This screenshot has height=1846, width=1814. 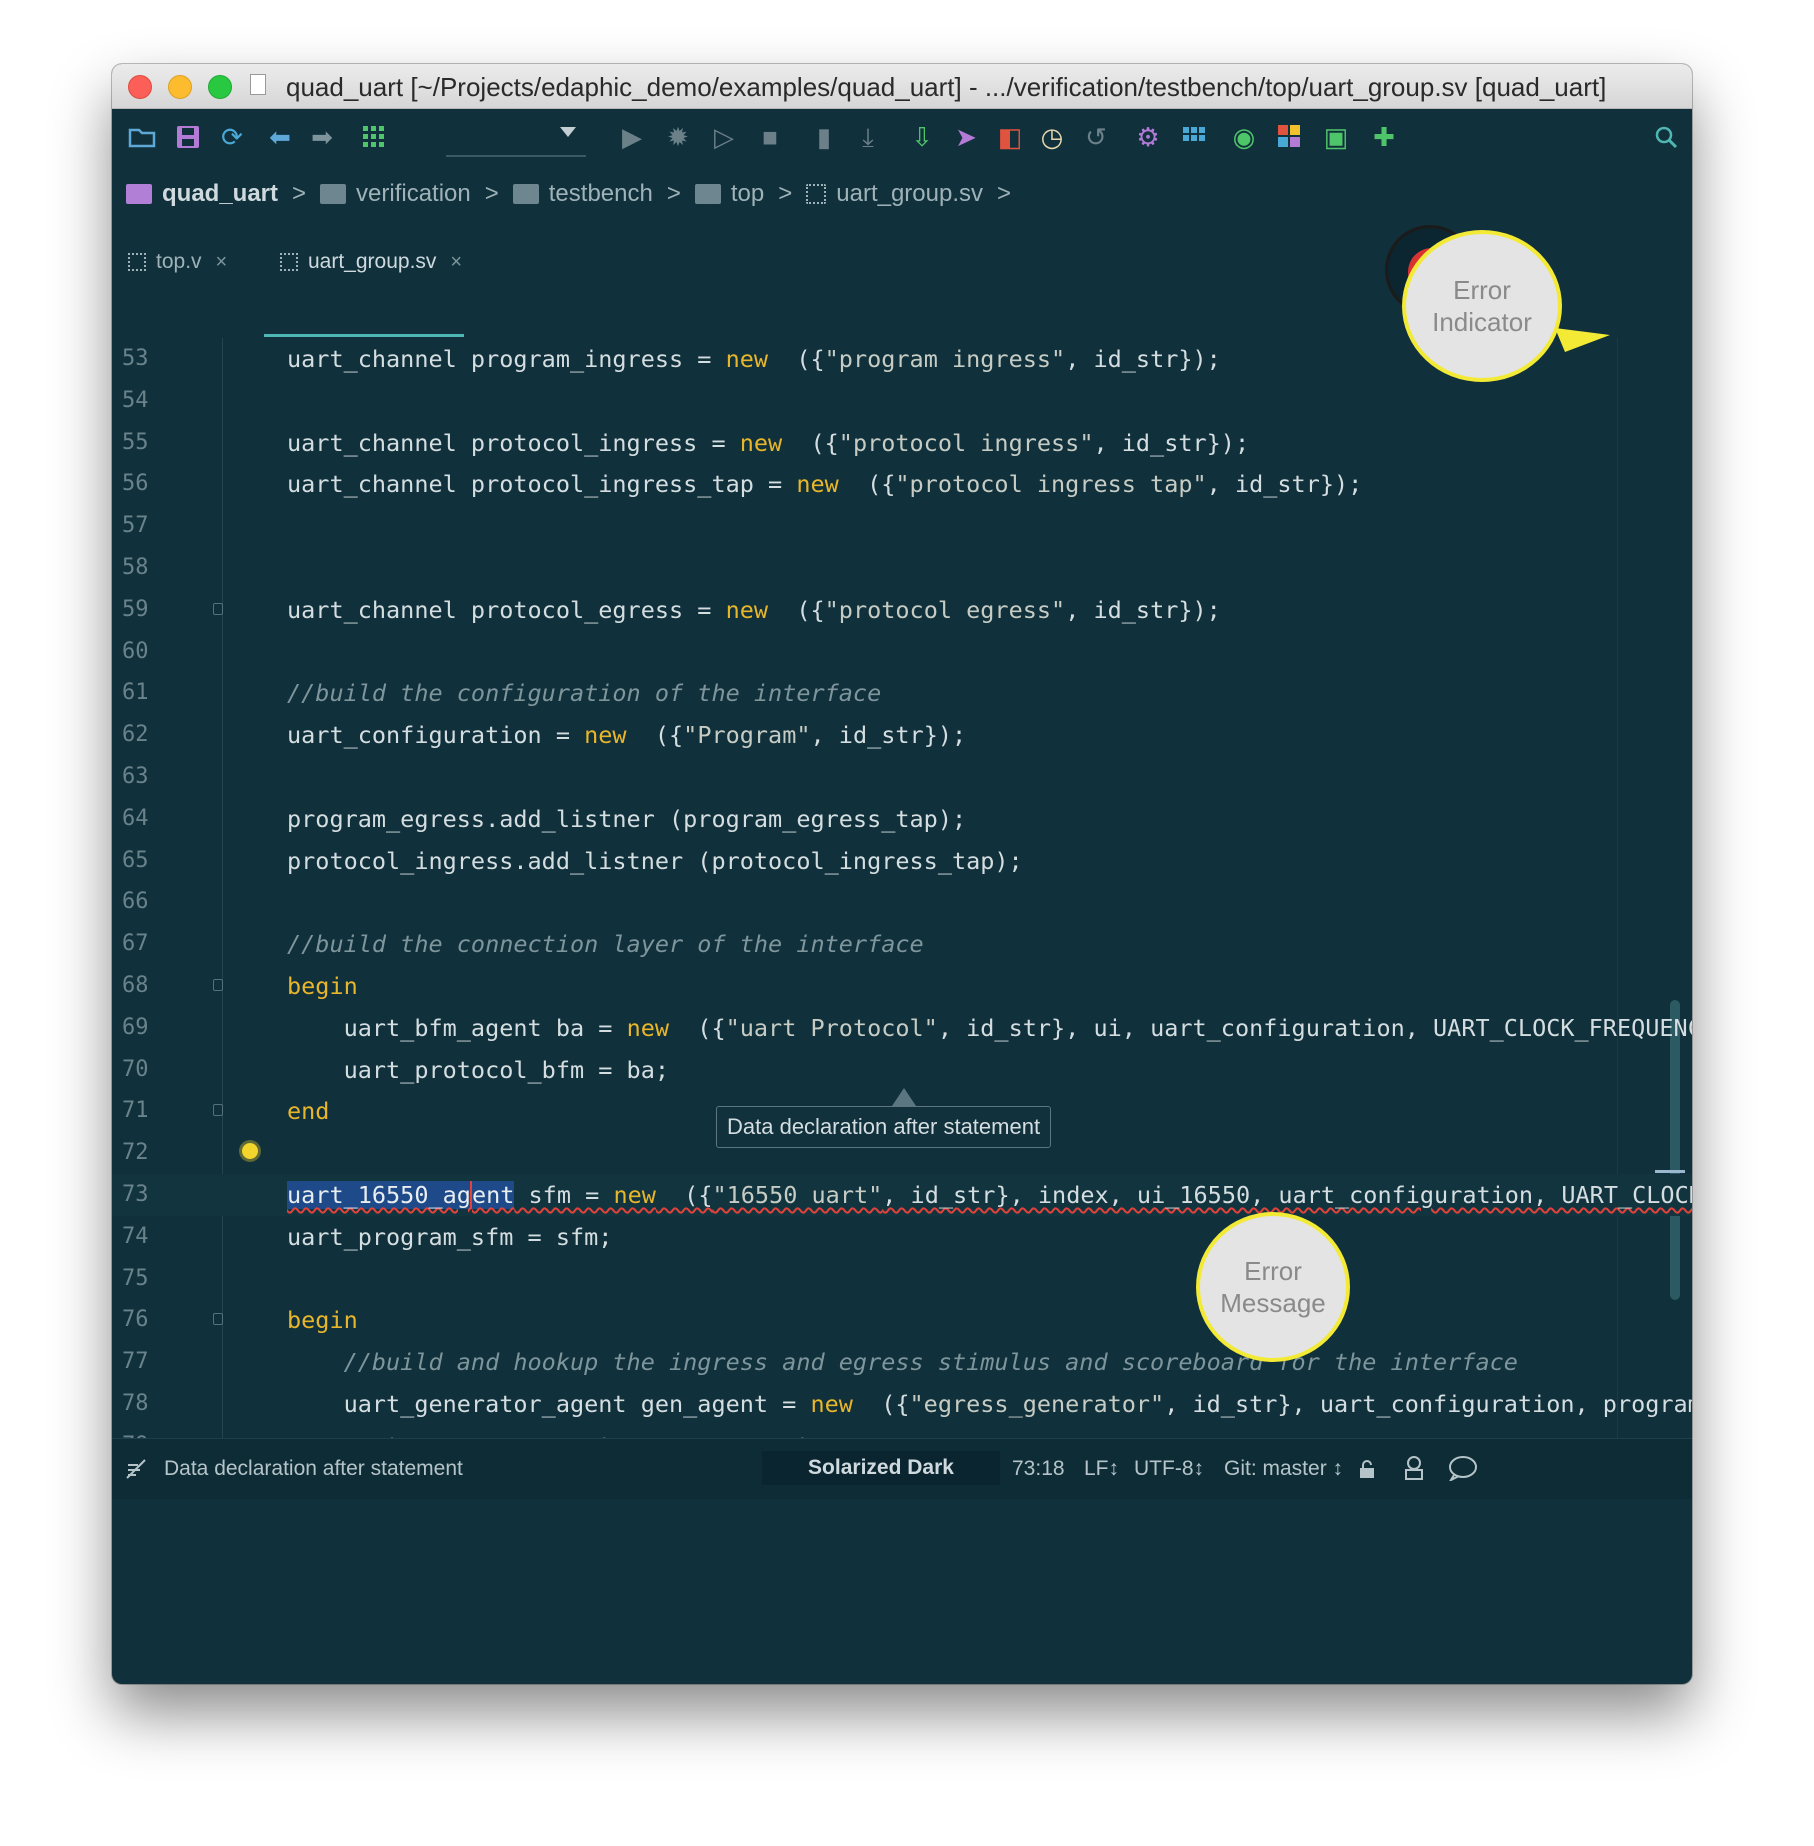 I want to click on error-indicator-callout: Error Indicator, so click(x=1482, y=306).